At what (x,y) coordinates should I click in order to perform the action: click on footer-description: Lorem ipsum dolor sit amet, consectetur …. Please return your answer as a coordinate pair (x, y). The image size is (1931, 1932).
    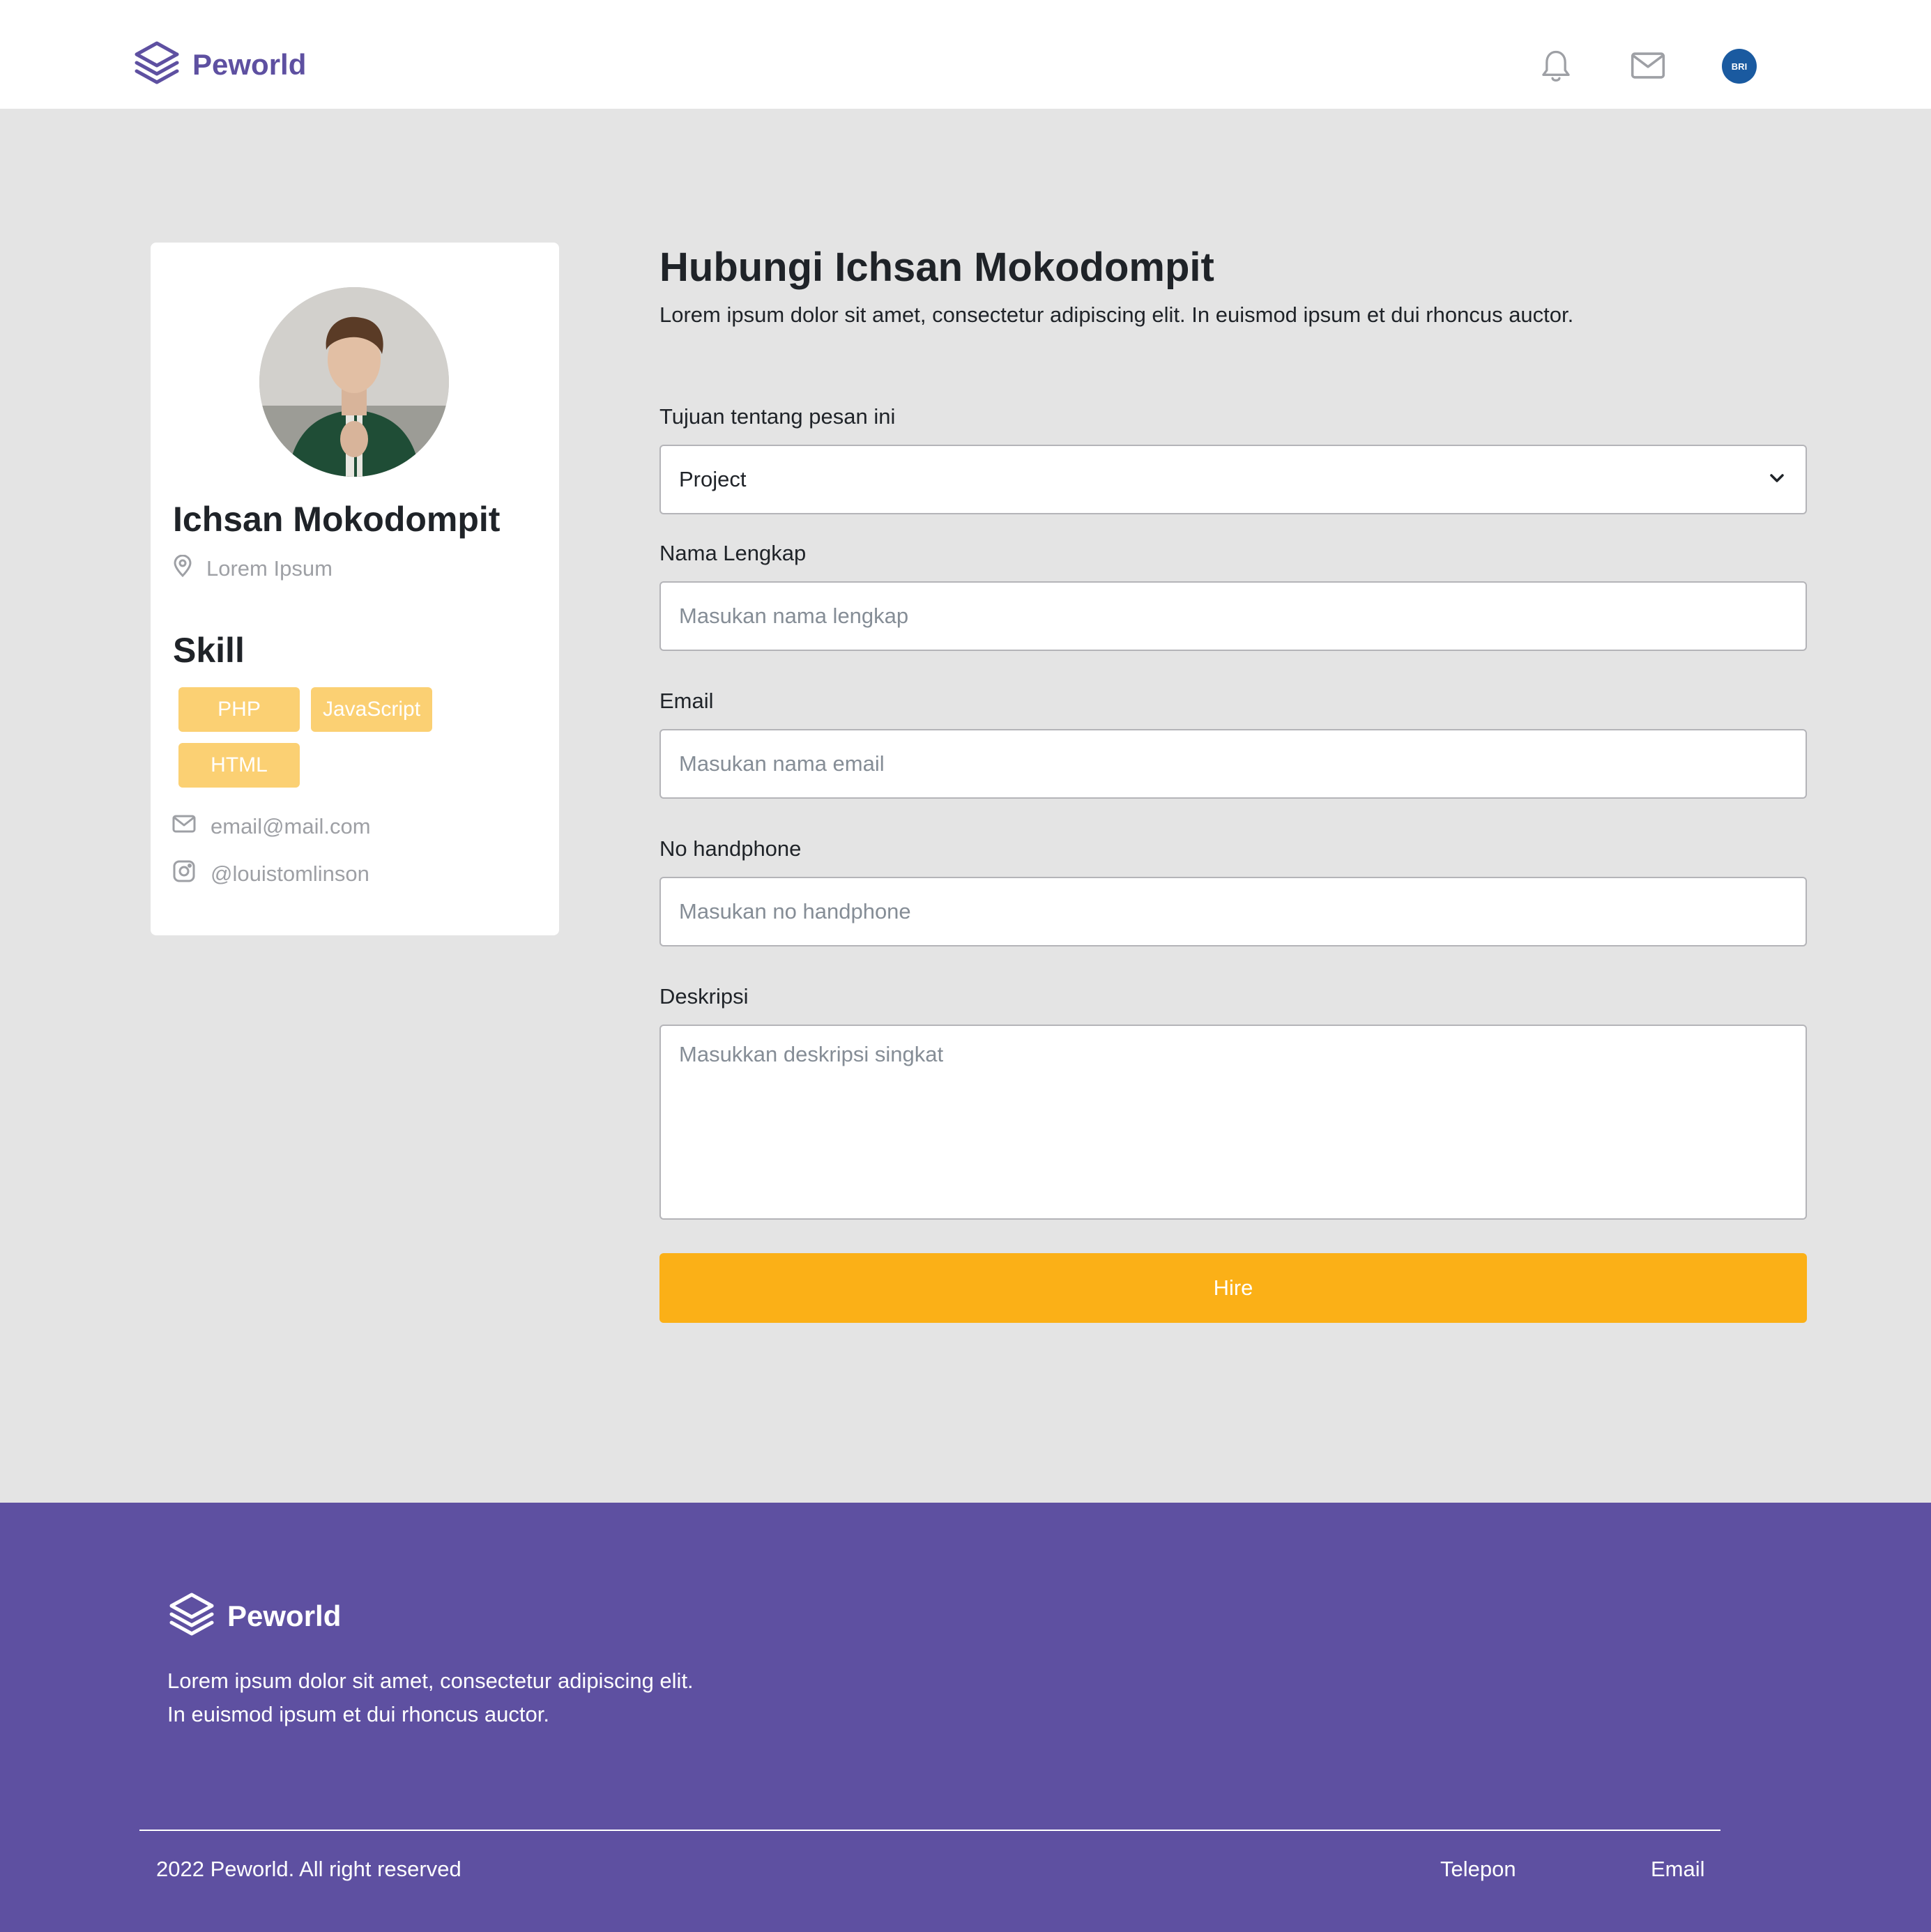
    Looking at the image, I should click on (431, 1697).